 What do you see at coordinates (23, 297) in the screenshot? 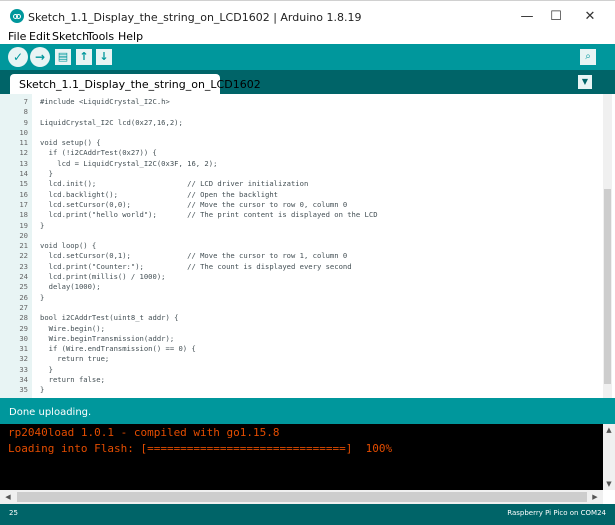
I see `line-number: 26` at bounding box center [23, 297].